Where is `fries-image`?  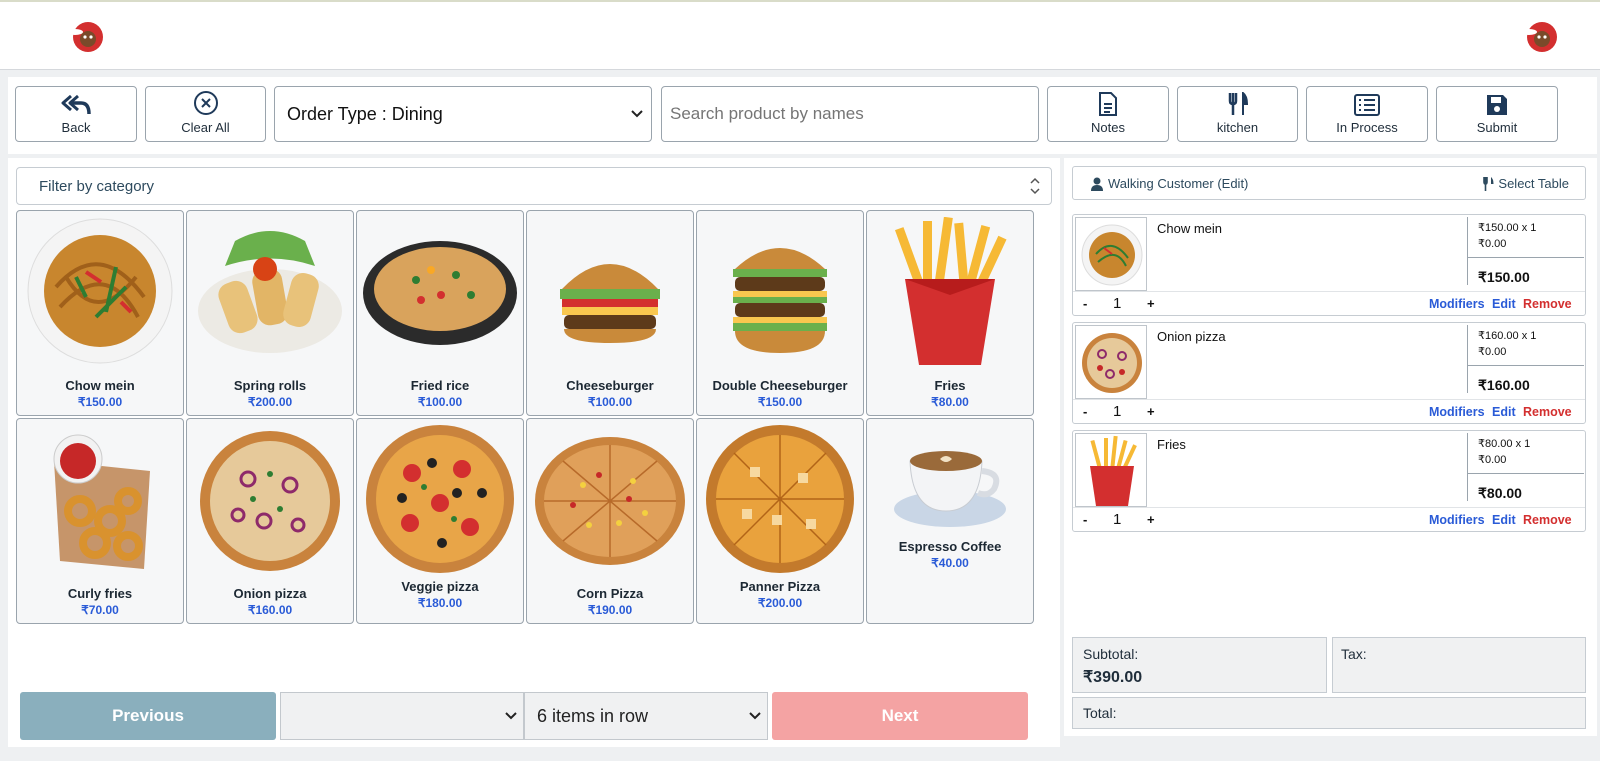 fries-image is located at coordinates (950, 291).